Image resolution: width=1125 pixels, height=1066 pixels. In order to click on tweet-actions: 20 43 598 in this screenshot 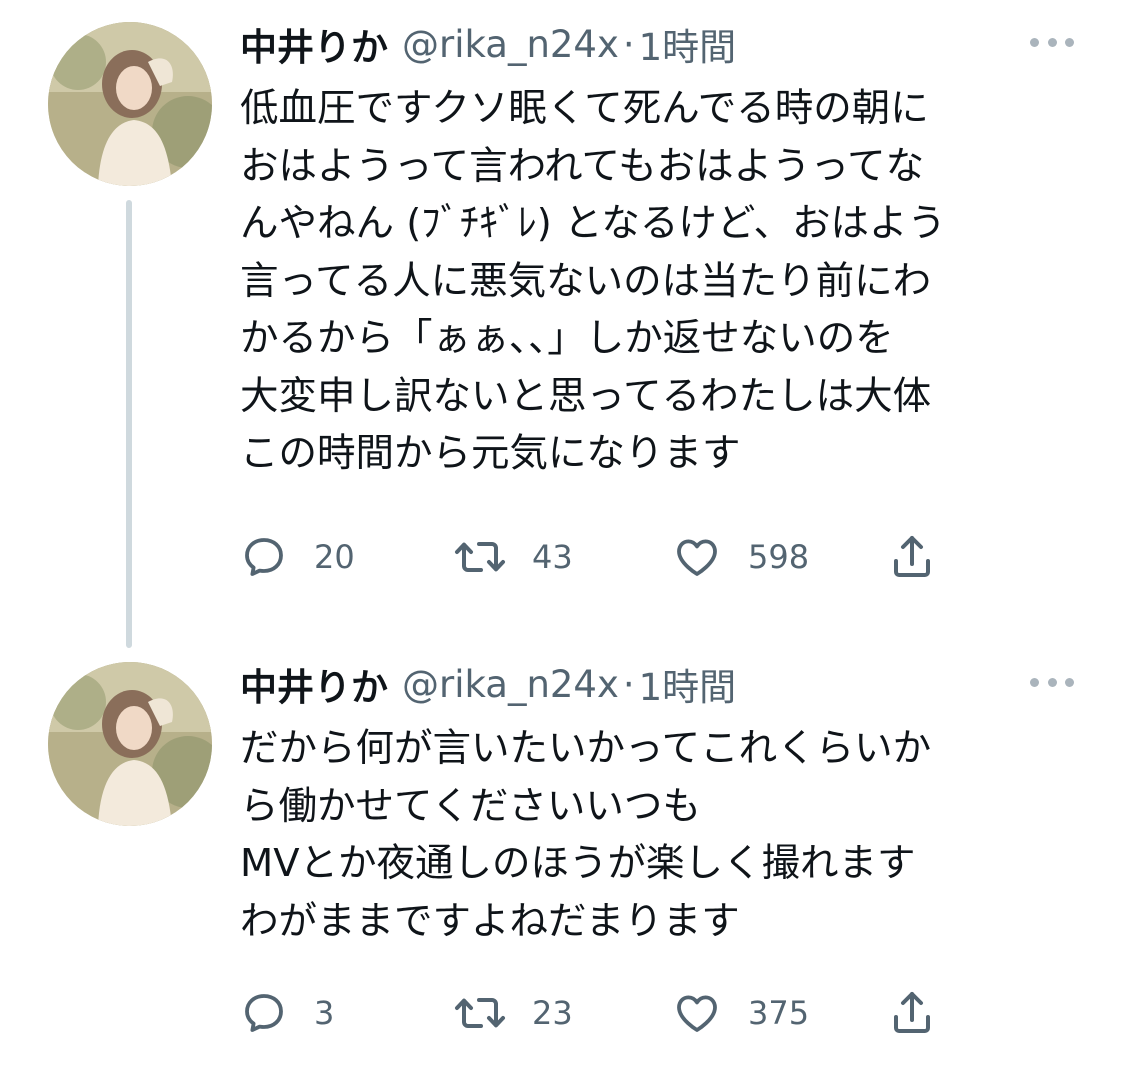, I will do `click(620, 557)`.